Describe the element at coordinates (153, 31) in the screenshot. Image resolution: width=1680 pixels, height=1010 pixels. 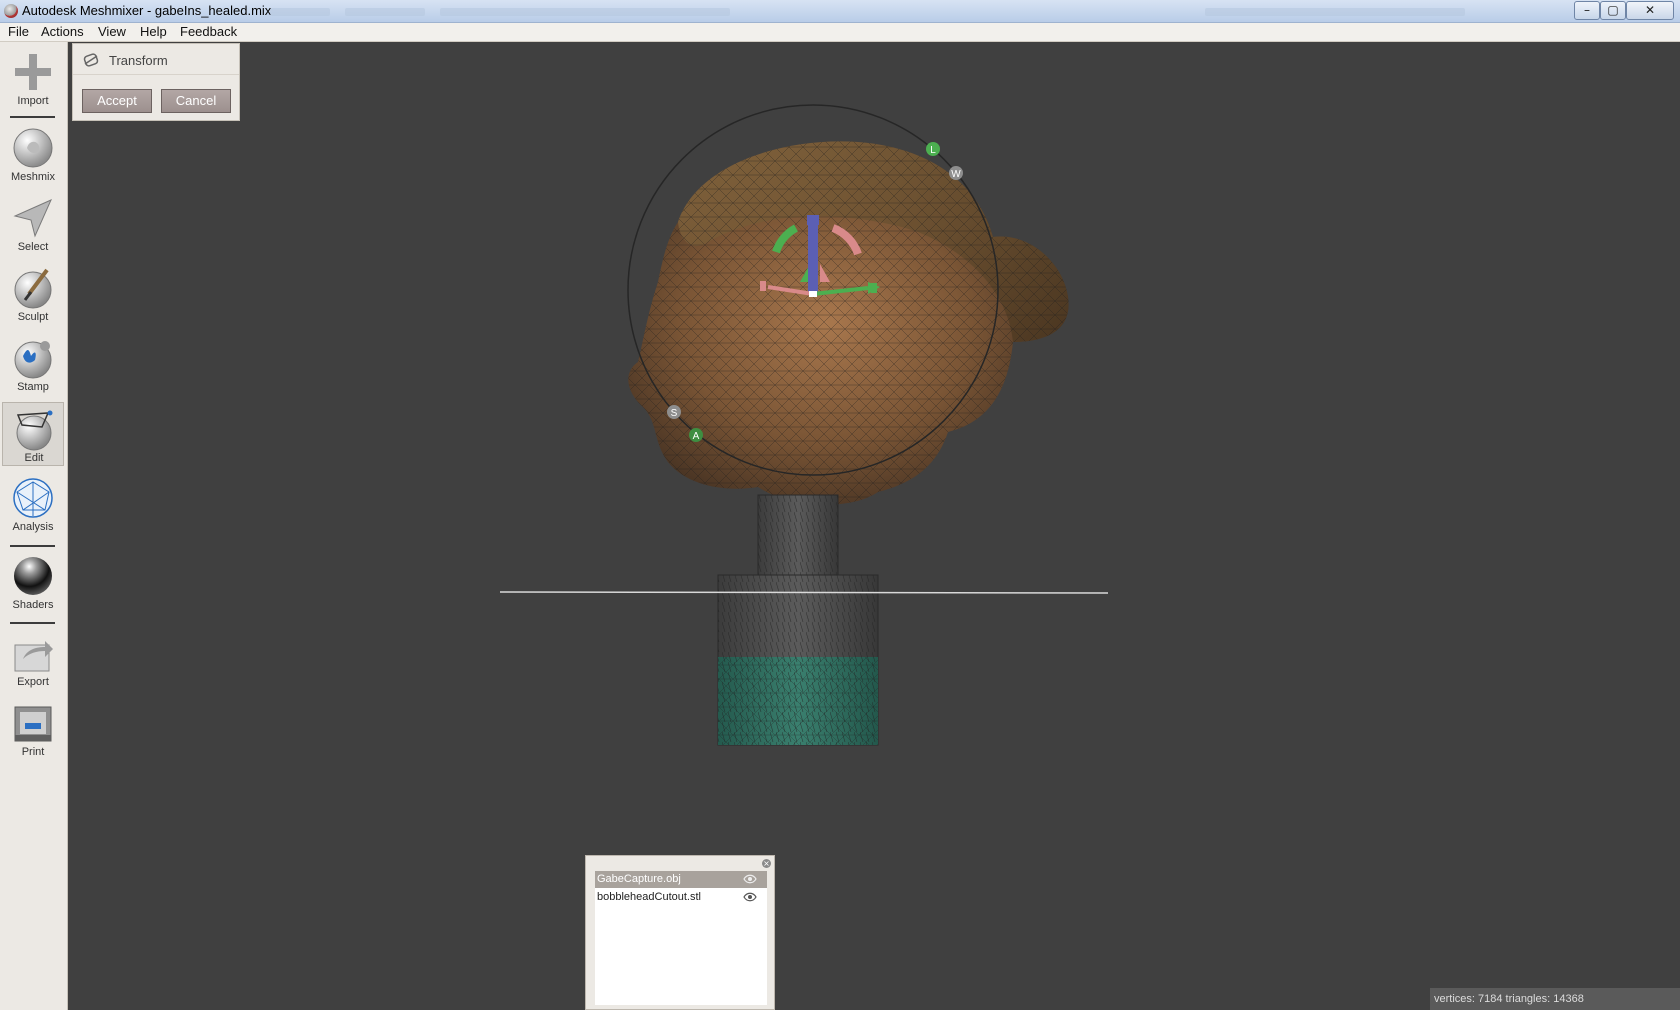
I see `menu-help: Help` at that location.